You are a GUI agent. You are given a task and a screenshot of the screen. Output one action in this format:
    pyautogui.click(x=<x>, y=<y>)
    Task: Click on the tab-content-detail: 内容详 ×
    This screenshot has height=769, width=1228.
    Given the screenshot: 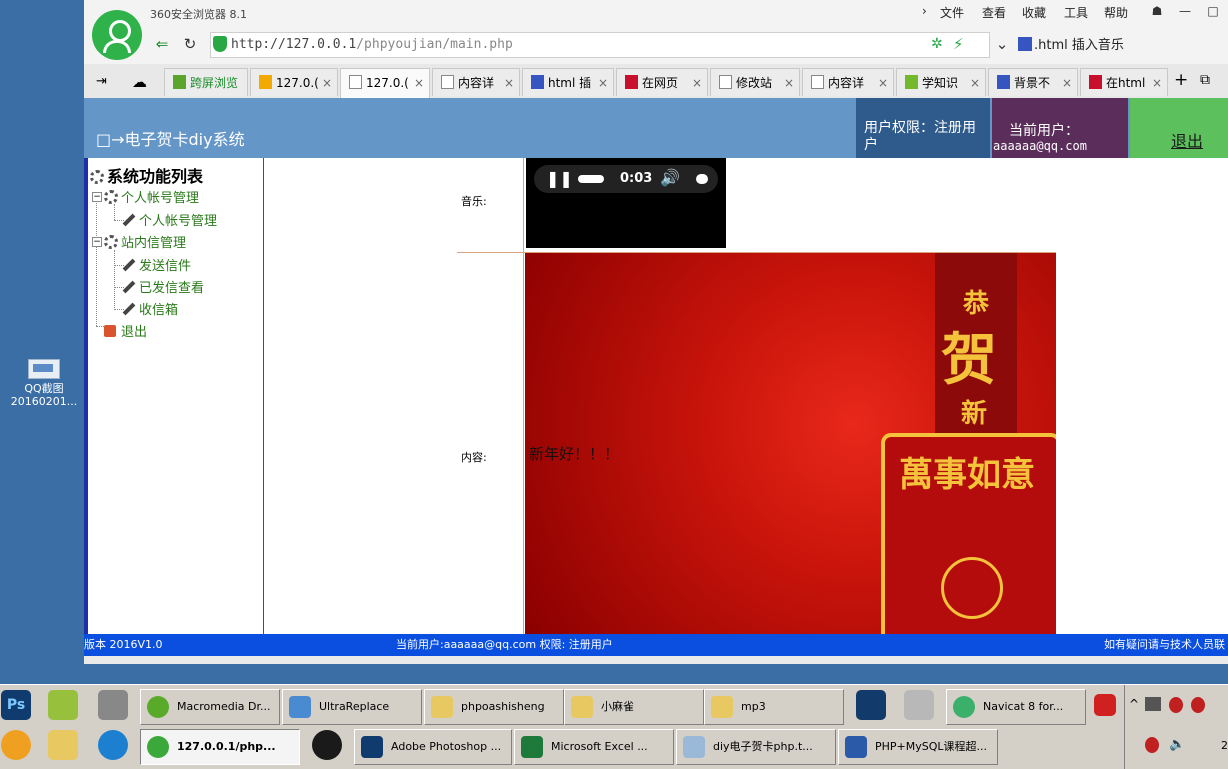 What is the action you would take?
    pyautogui.click(x=476, y=82)
    